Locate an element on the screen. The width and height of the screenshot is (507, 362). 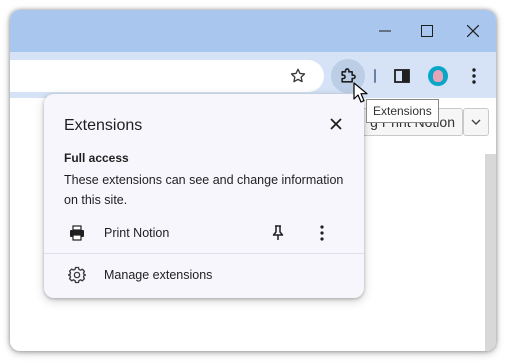
browser-toolbar is located at coordinates (253, 75).